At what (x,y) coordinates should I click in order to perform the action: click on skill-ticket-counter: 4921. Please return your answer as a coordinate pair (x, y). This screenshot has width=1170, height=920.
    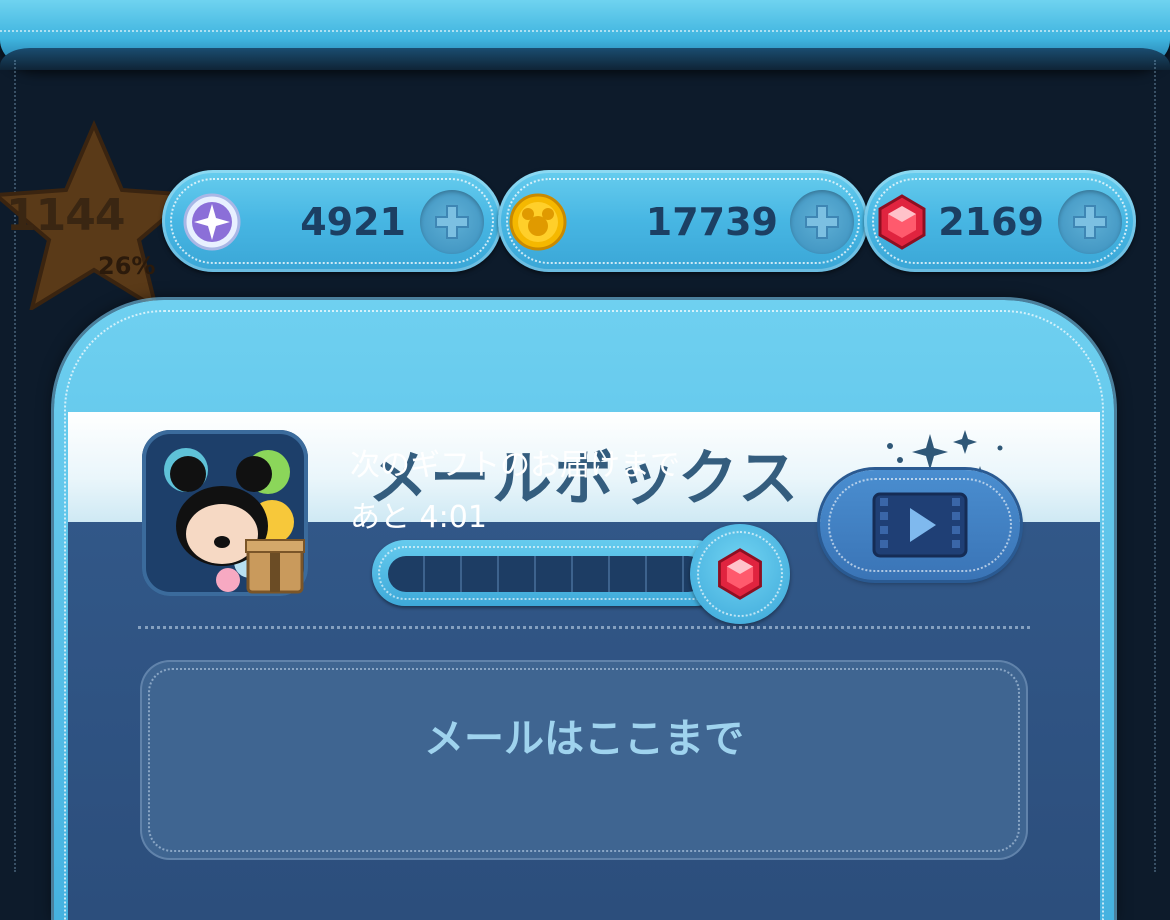
    Looking at the image, I should click on (332, 221).